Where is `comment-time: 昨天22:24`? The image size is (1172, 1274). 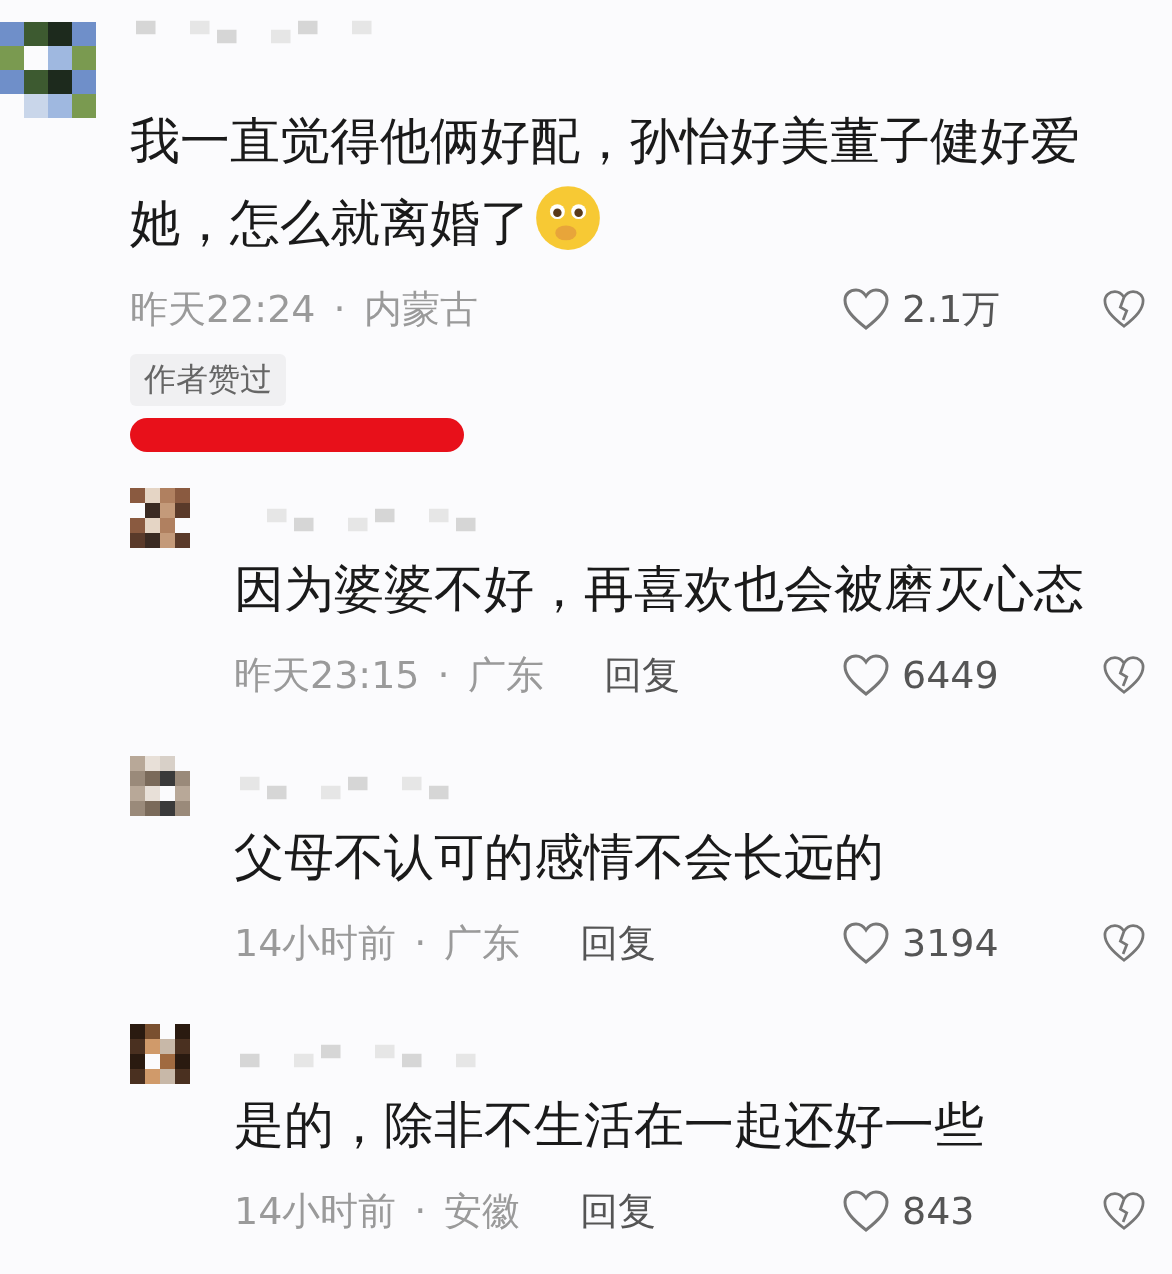 comment-time: 昨天22:24 is located at coordinates (223, 309).